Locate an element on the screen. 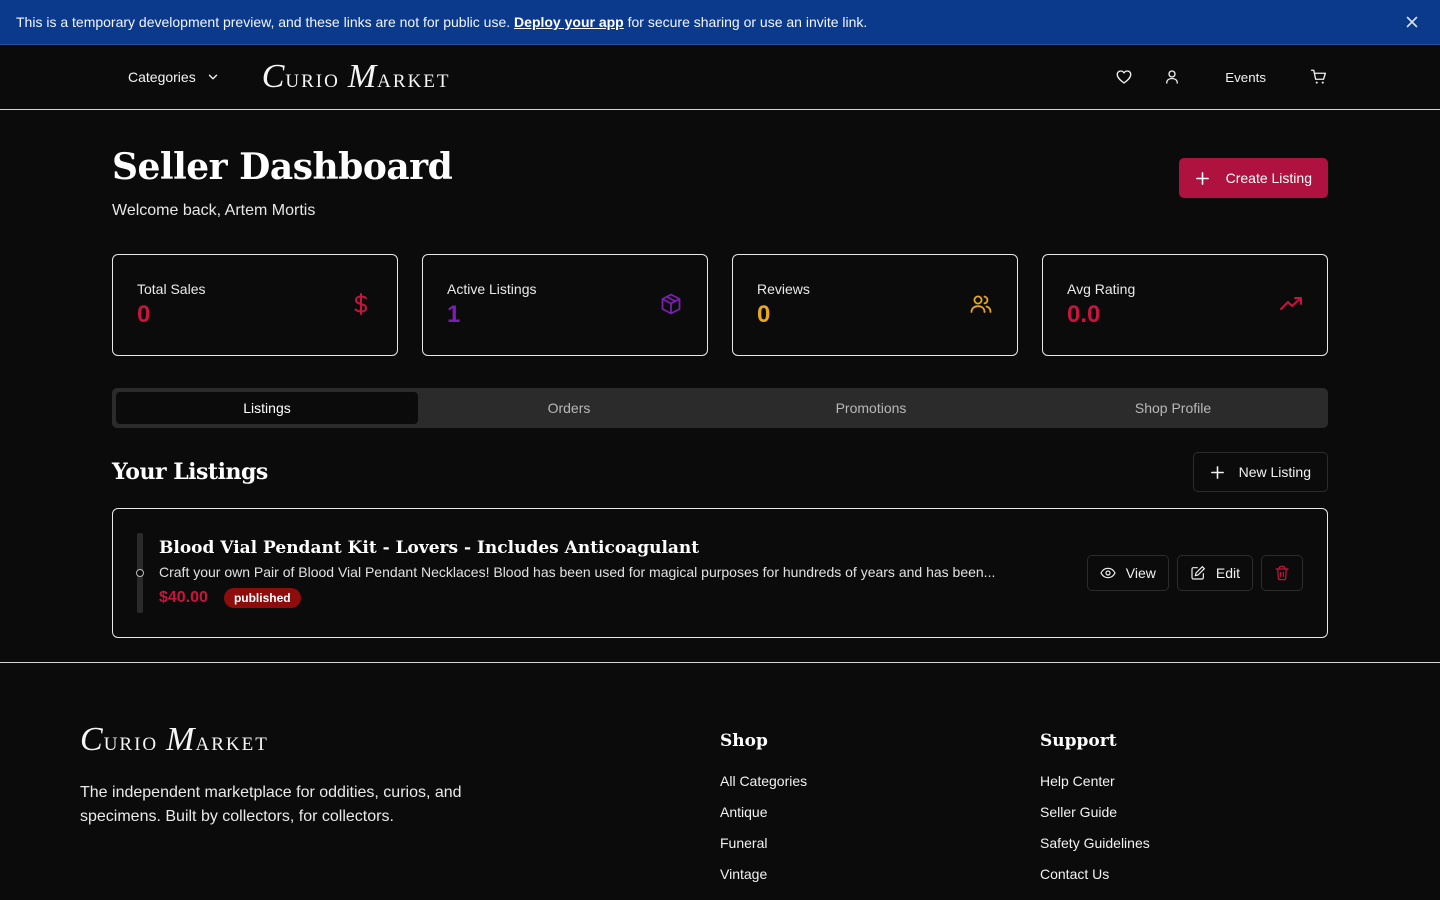 This screenshot has width=1440, height=900. tab-listings: Listings is located at coordinates (267, 408).